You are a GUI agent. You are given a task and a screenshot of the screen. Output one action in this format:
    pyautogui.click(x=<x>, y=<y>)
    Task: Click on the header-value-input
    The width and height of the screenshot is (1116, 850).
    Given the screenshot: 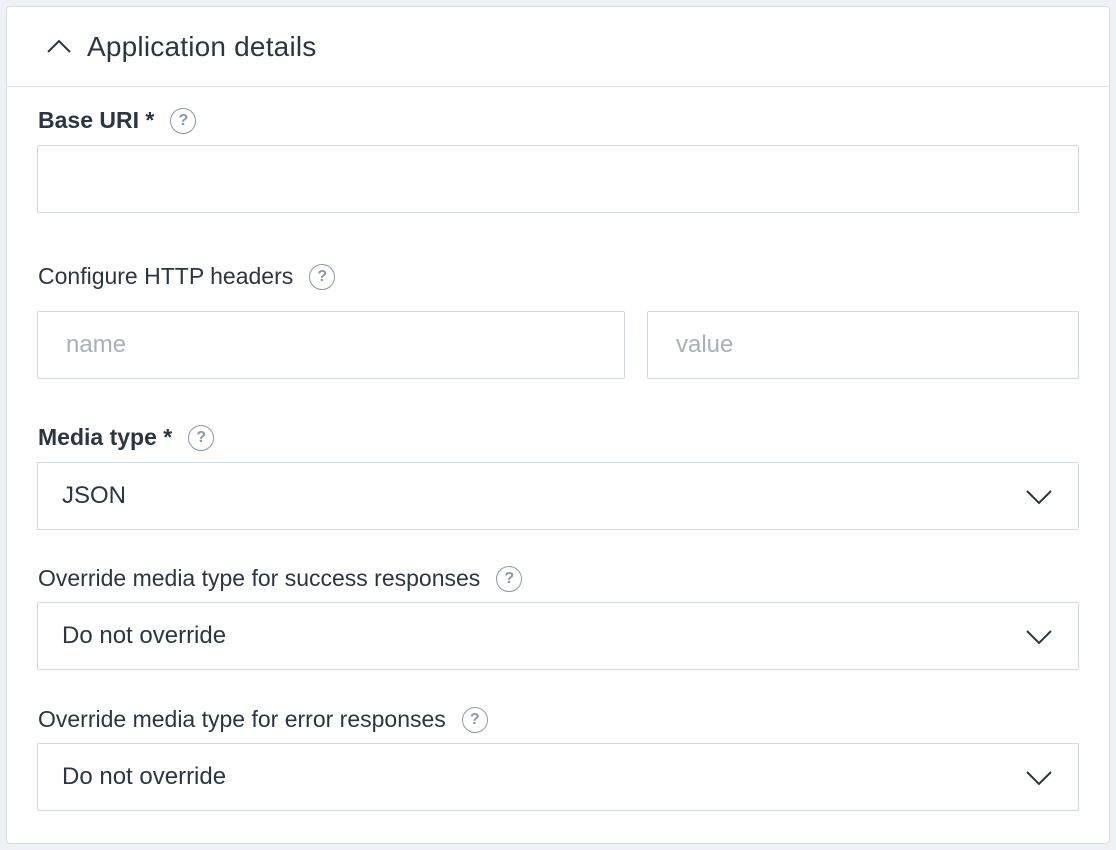 What is the action you would take?
    pyautogui.click(x=863, y=345)
    